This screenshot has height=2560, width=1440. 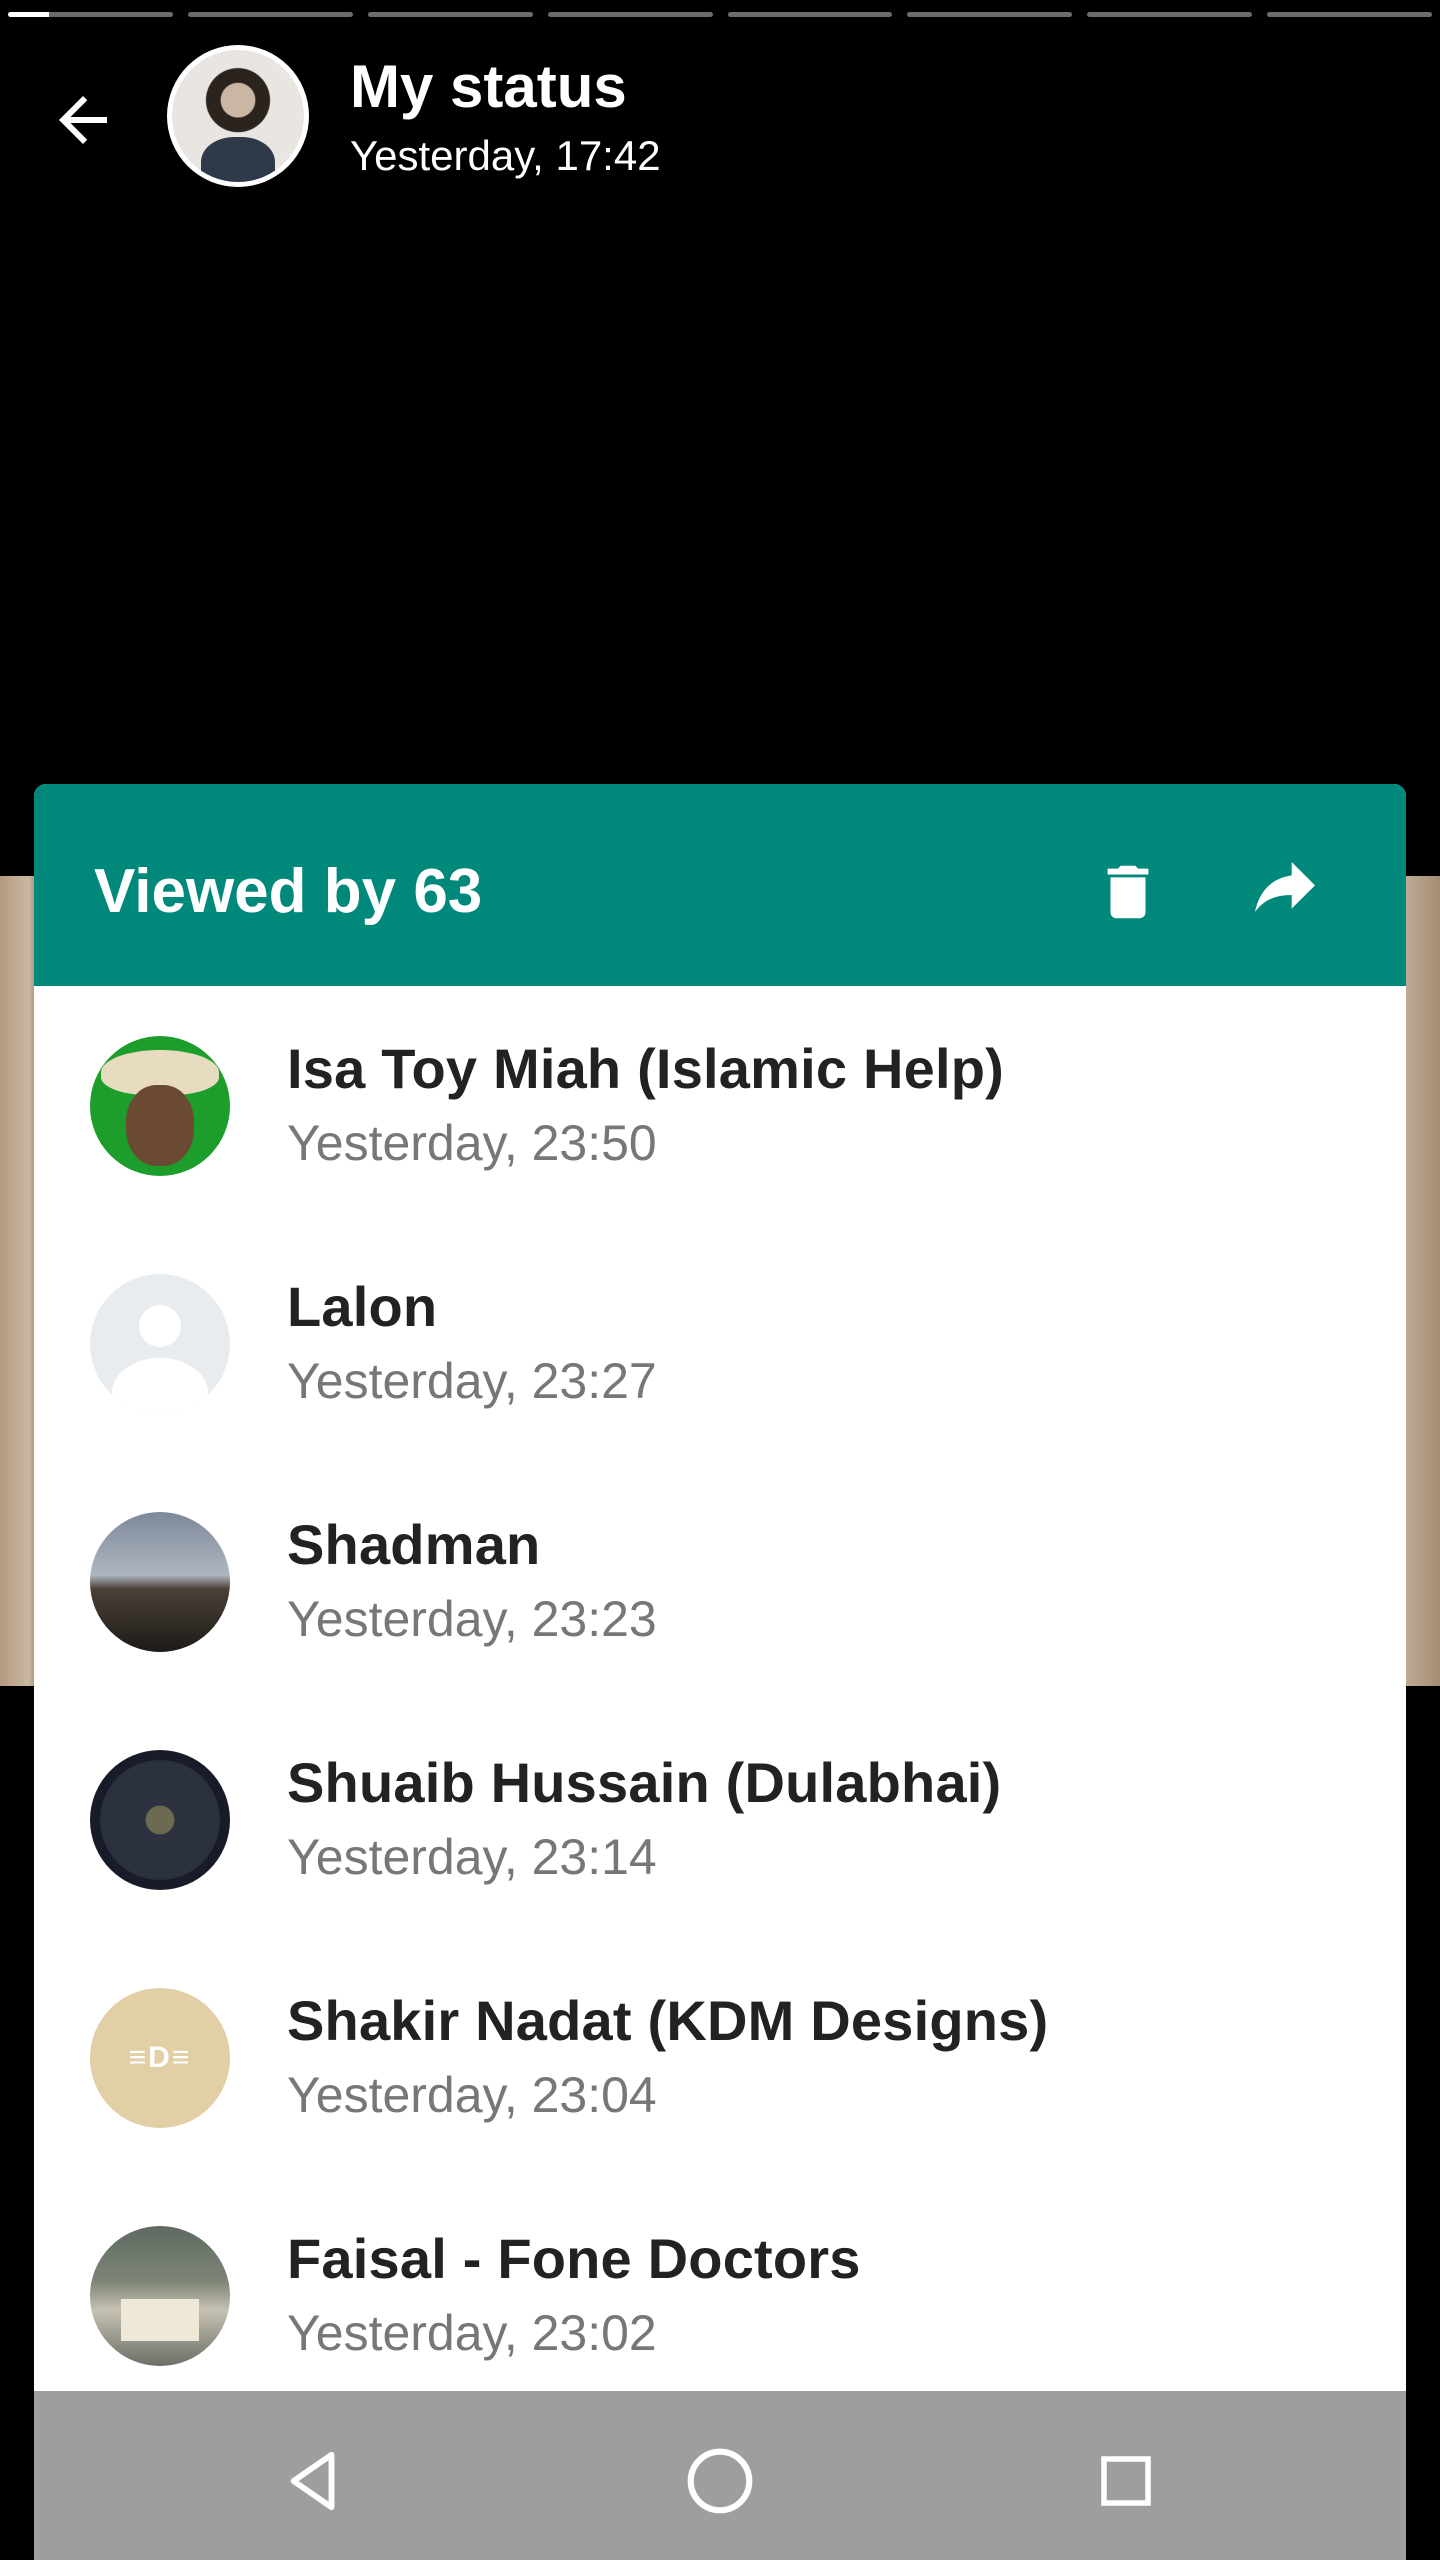 What do you see at coordinates (29, 14) in the screenshot?
I see `progress-segment-fill` at bounding box center [29, 14].